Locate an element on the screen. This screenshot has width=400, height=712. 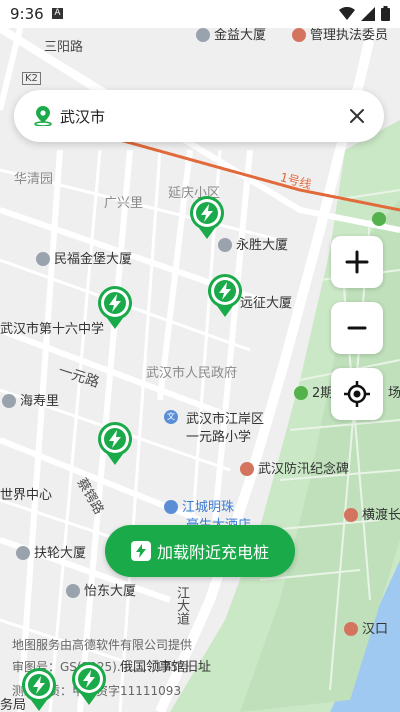
poi-label: 2期 is located at coordinates (313, 391).